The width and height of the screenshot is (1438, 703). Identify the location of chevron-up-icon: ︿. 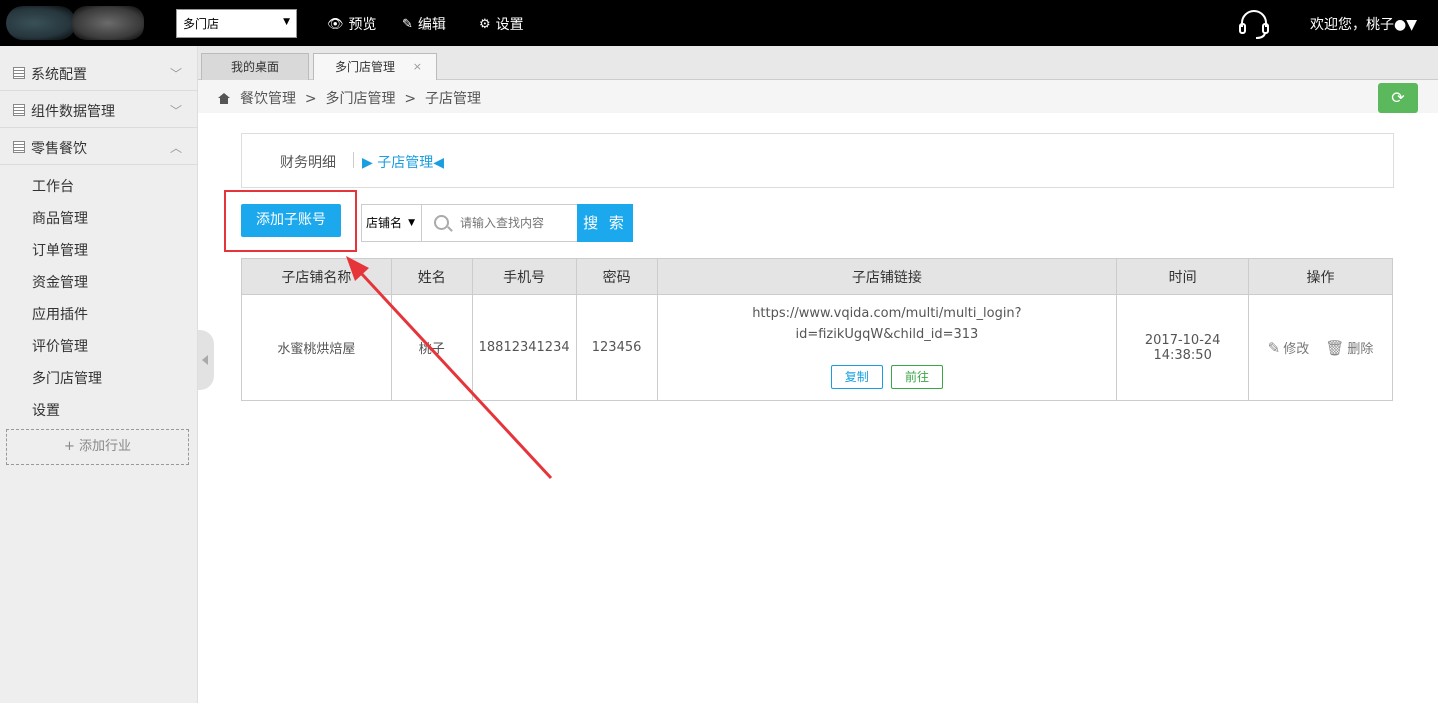
(175, 148).